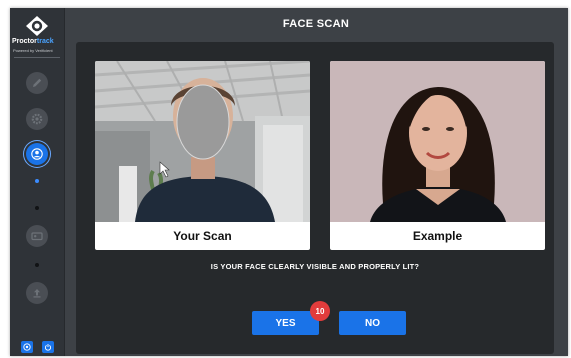 The image size is (571, 358). I want to click on no-button: NO, so click(372, 323).